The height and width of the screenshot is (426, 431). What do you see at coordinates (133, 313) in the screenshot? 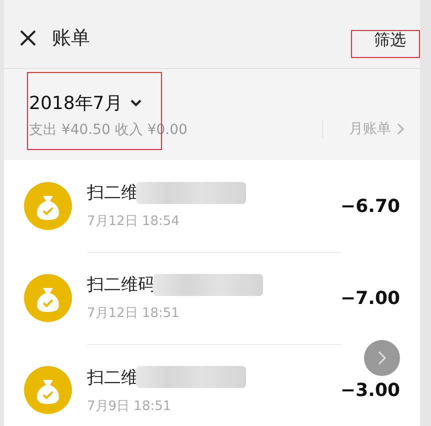
I see `transaction-time: 7月12日 18:51` at bounding box center [133, 313].